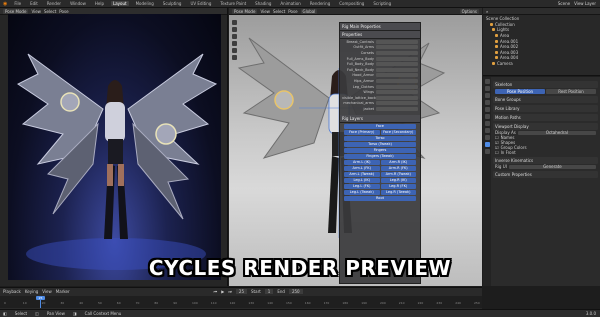 This screenshot has width=600, height=317. I want to click on layer-arm-l-ik-button: Arm.L (IK), so click(362, 162).